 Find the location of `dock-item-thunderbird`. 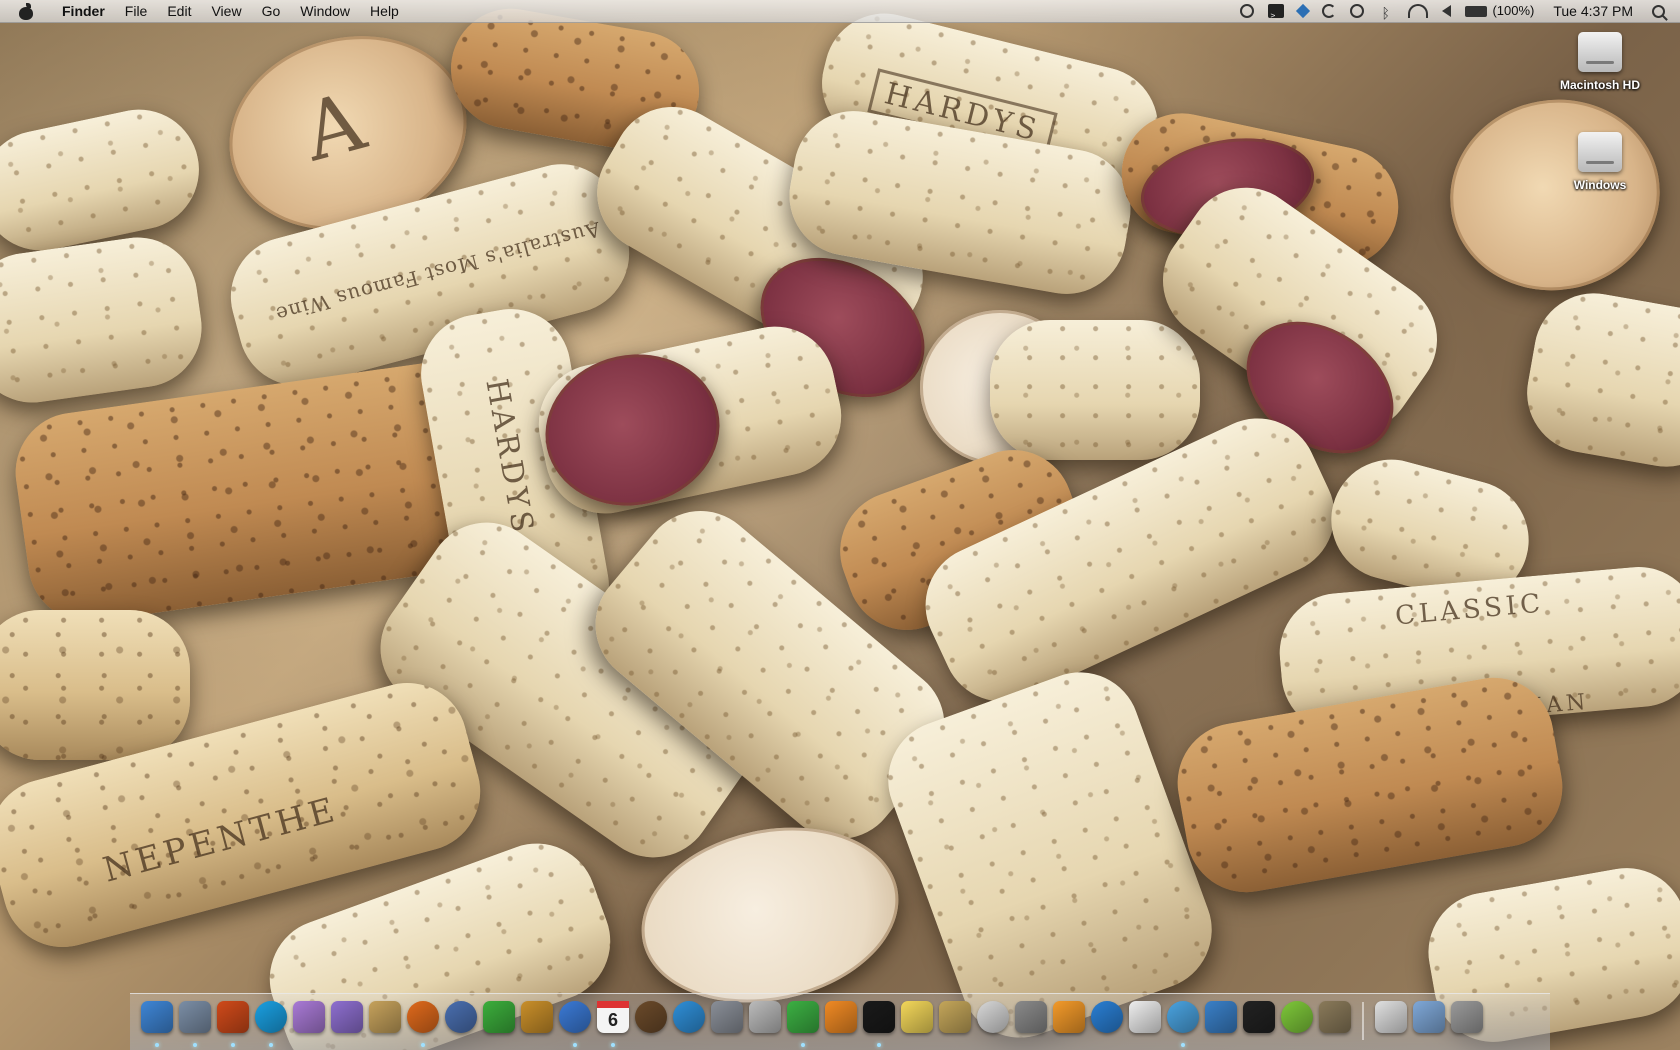

dock-item-thunderbird is located at coordinates (461, 1021).